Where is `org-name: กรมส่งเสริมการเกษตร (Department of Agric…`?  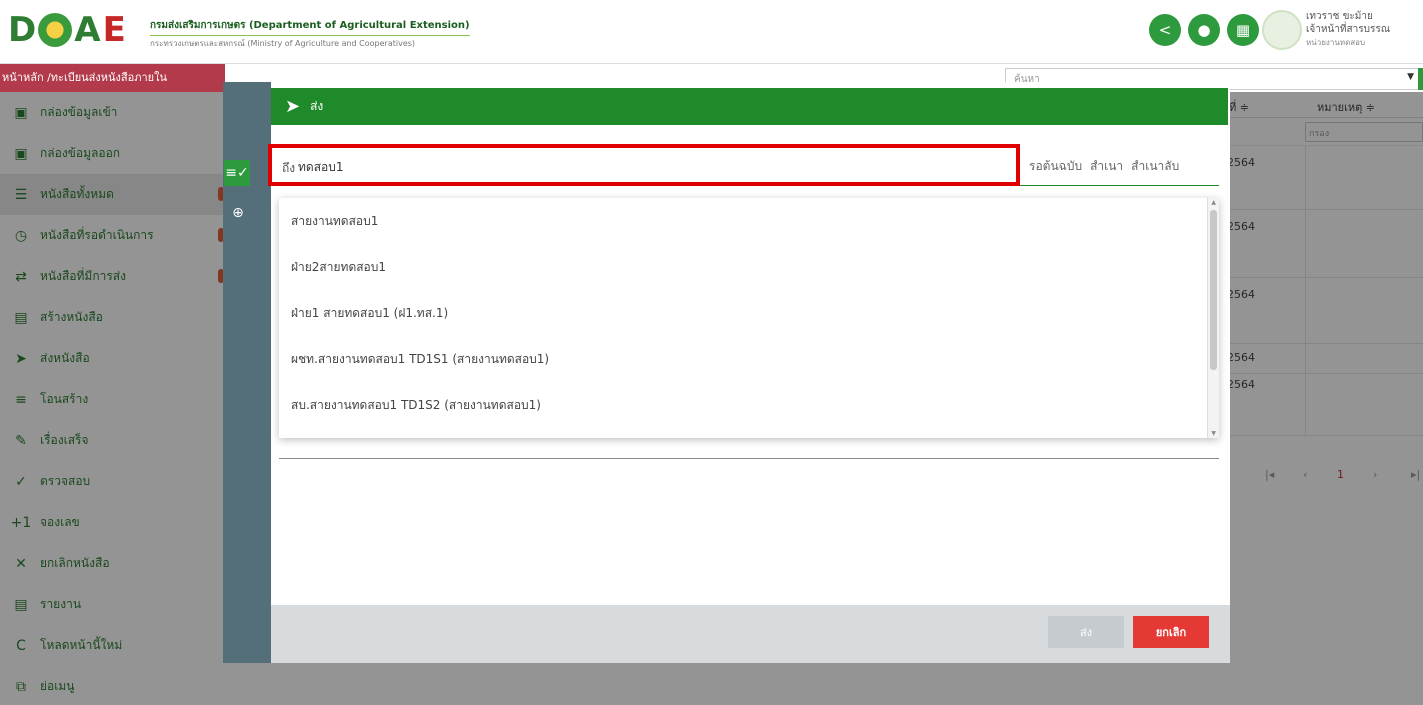
org-name: กรมส่งเสริมการเกษตร (Department of Agric… is located at coordinates (310, 25).